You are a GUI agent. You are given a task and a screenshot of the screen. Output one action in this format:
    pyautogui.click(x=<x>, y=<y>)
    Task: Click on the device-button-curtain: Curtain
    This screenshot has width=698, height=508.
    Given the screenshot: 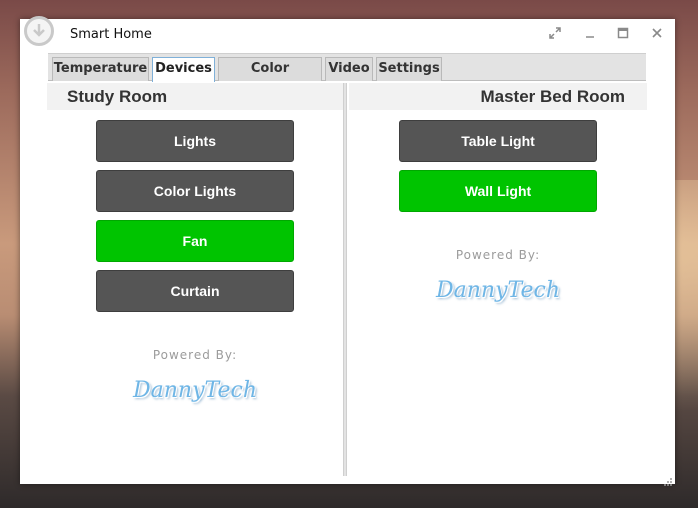 What is the action you would take?
    pyautogui.click(x=195, y=291)
    